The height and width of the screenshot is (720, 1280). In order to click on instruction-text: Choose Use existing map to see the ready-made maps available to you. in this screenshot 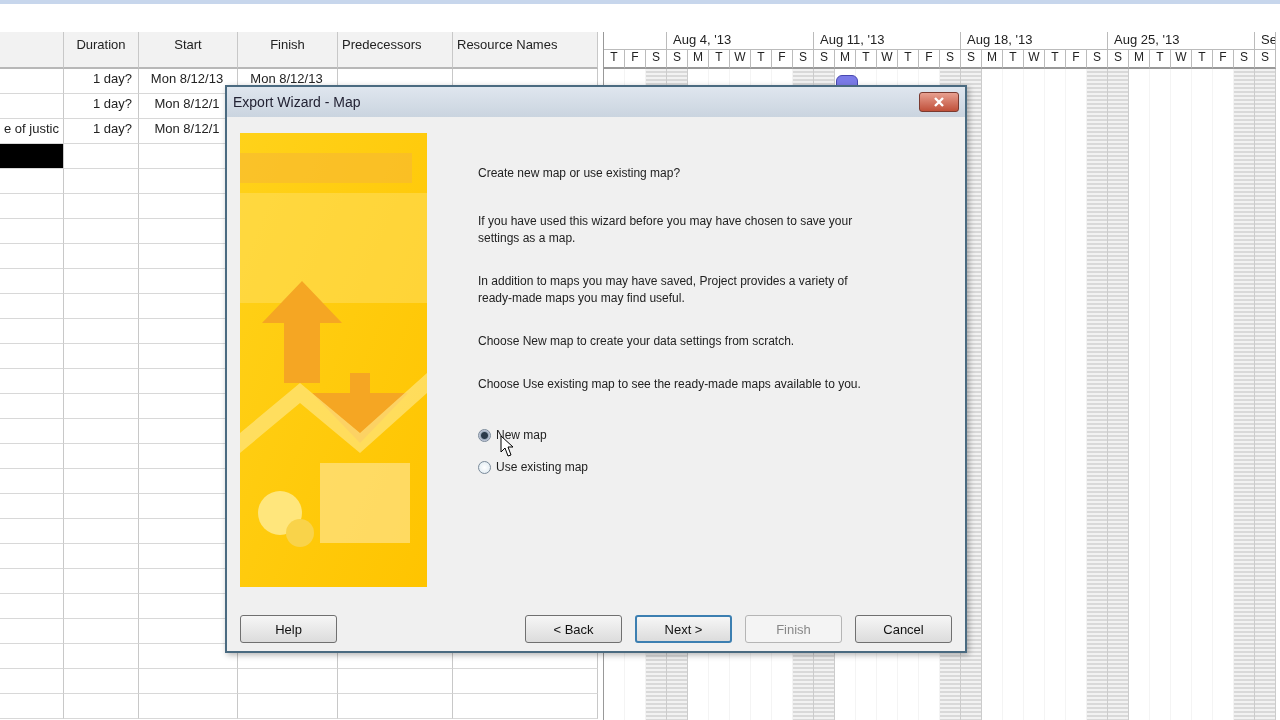, I will do `click(670, 384)`.